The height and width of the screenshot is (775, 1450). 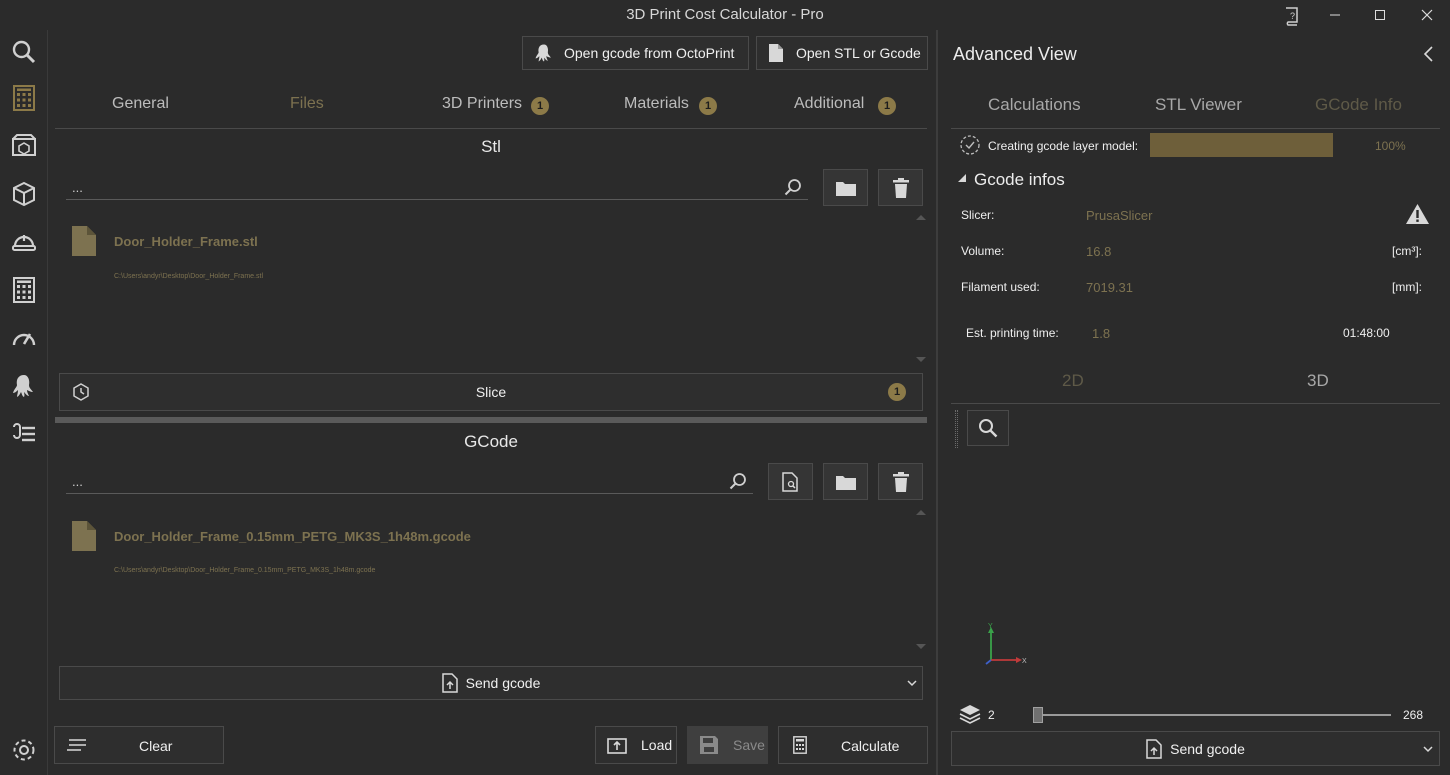 I want to click on stl-browse-folder-button, so click(x=845, y=187).